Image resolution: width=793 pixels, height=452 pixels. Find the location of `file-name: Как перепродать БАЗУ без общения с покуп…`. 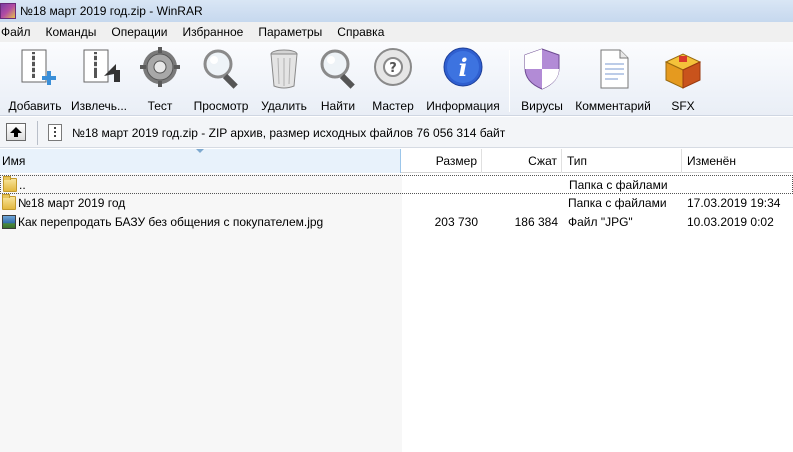

file-name: Как перепродать БАЗУ без общения с покуп… is located at coordinates (171, 222).